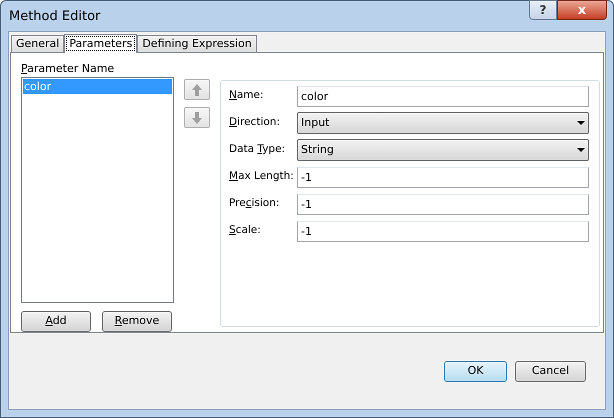 This screenshot has width=614, height=418. I want to click on input-field: color, so click(443, 96).